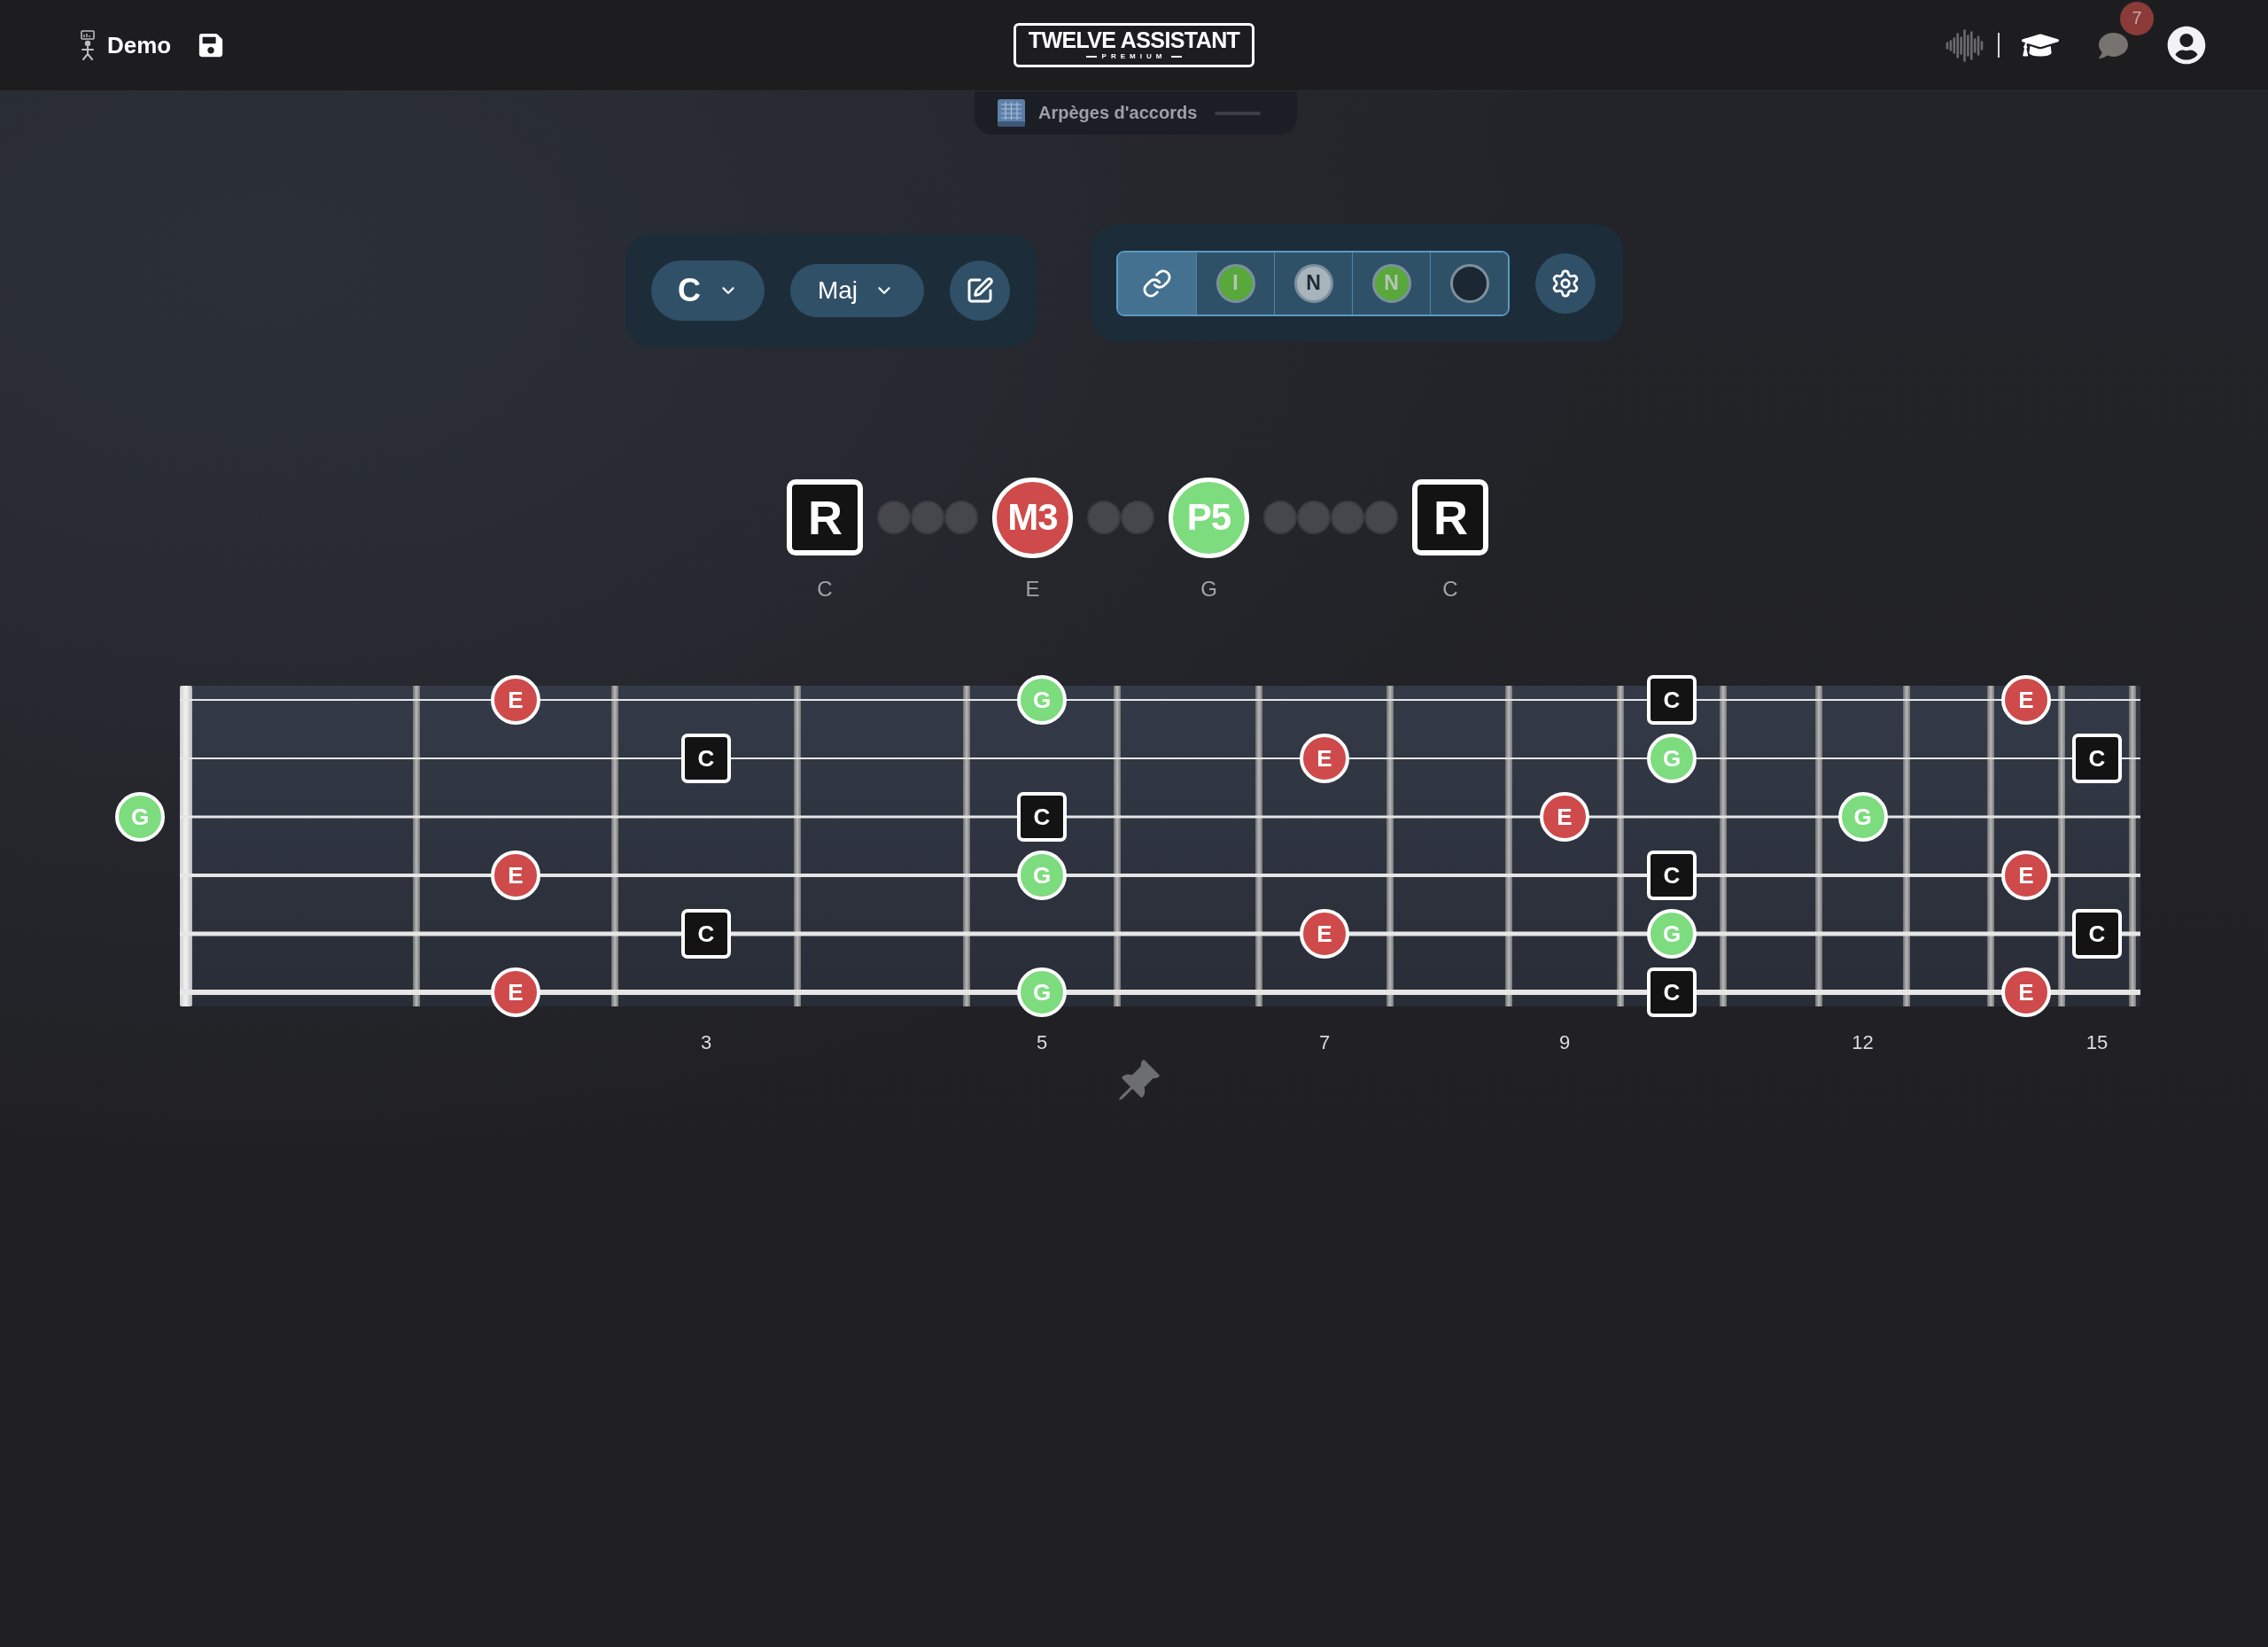  Describe the element at coordinates (87, 45) in the screenshot. I see `presenter-icon` at that location.